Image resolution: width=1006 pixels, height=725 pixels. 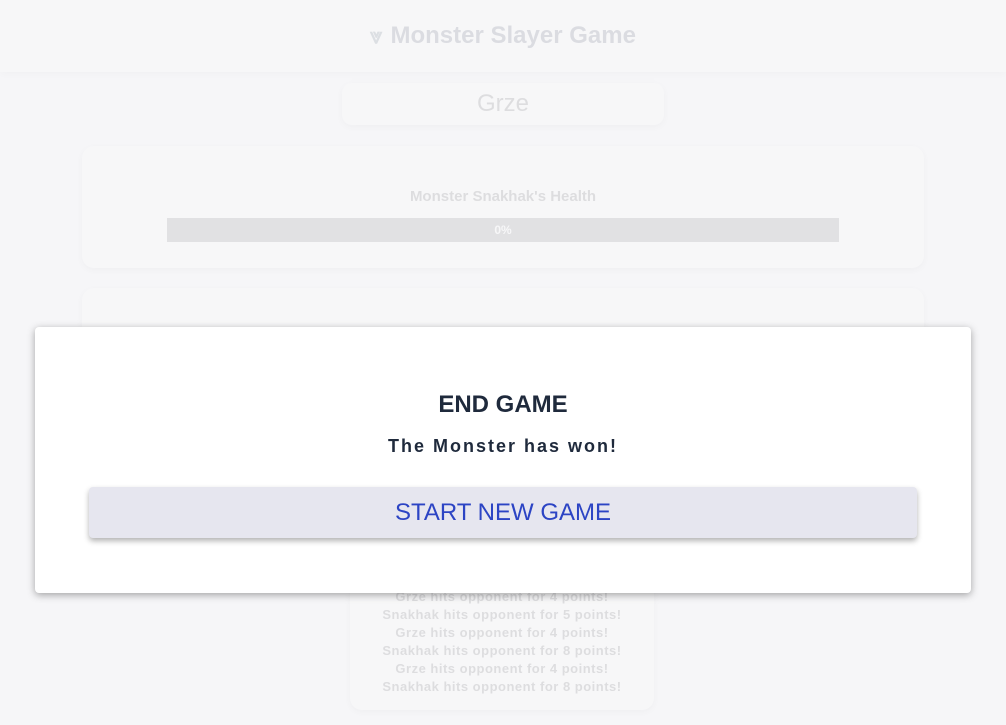 What do you see at coordinates (503, 404) in the screenshot?
I see `dialog-title: END GAME` at bounding box center [503, 404].